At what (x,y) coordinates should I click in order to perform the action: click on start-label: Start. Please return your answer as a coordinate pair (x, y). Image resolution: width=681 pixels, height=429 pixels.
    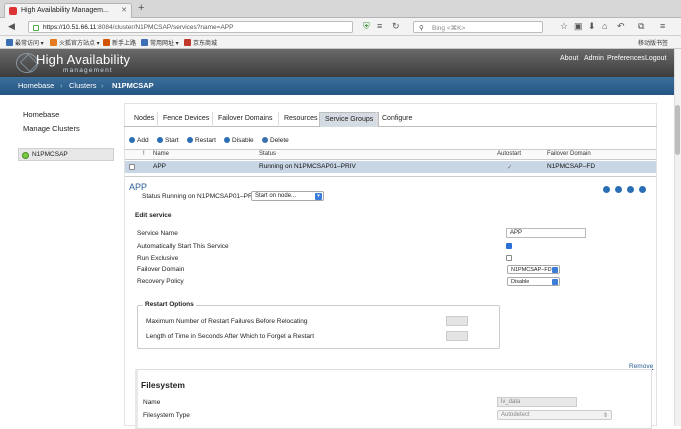
    Looking at the image, I should click on (172, 140).